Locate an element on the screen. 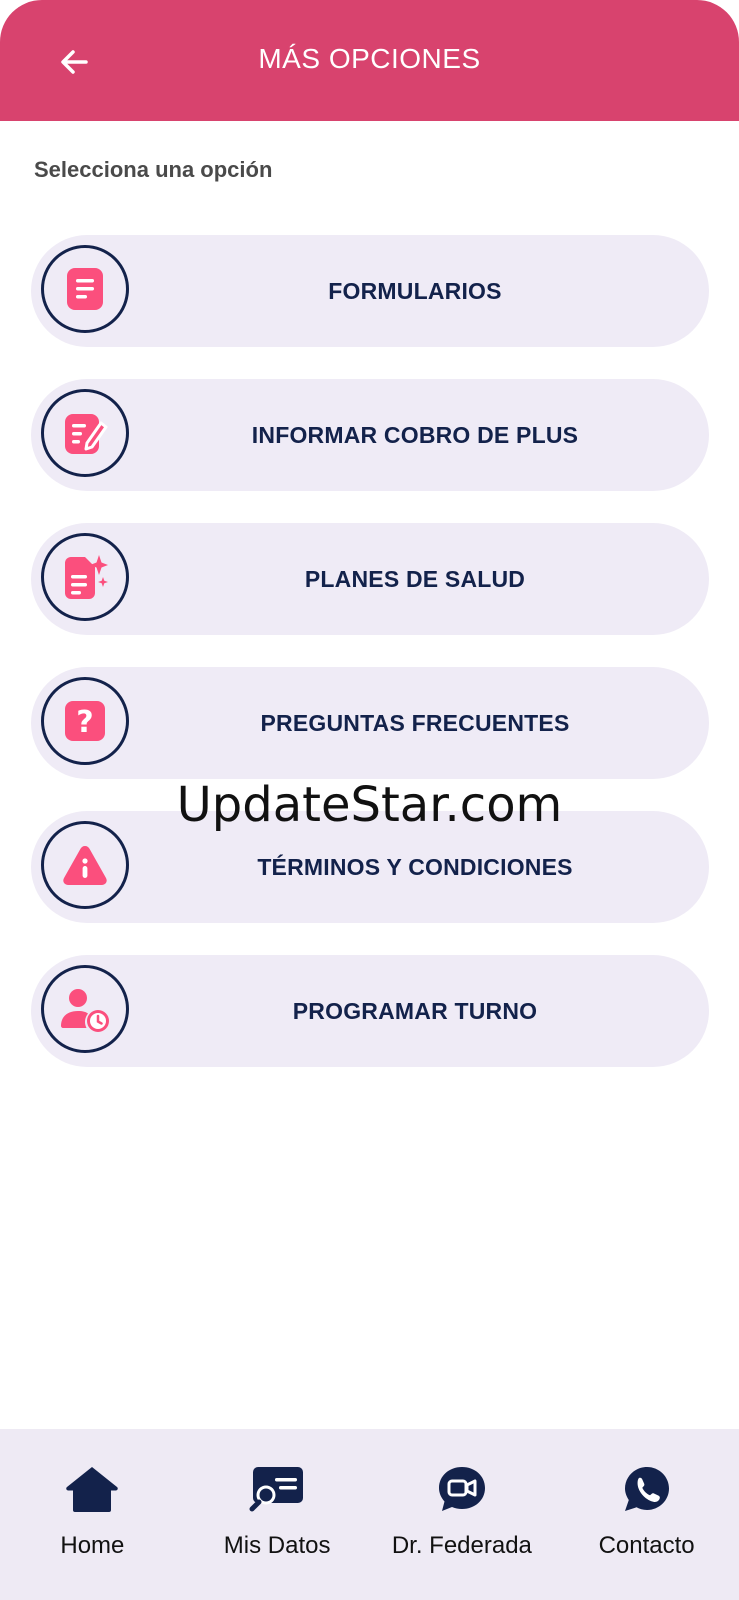  video-chat-icon is located at coordinates (462, 1489).